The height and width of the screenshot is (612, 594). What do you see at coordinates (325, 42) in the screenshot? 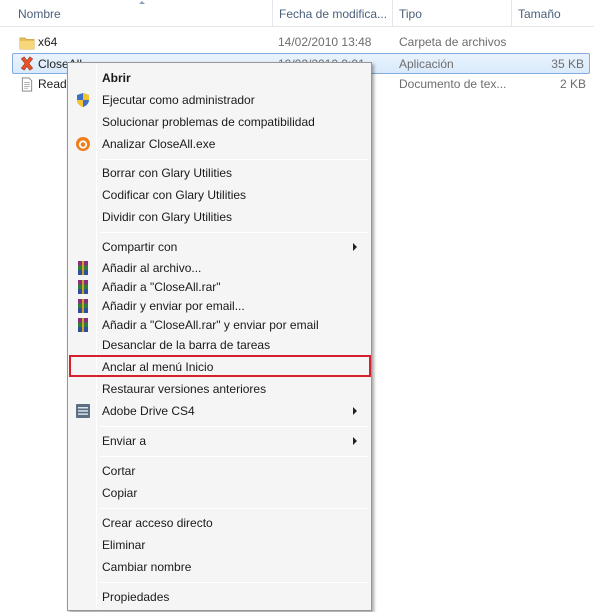
I see `file-date: 14/02/2010 13:48` at bounding box center [325, 42].